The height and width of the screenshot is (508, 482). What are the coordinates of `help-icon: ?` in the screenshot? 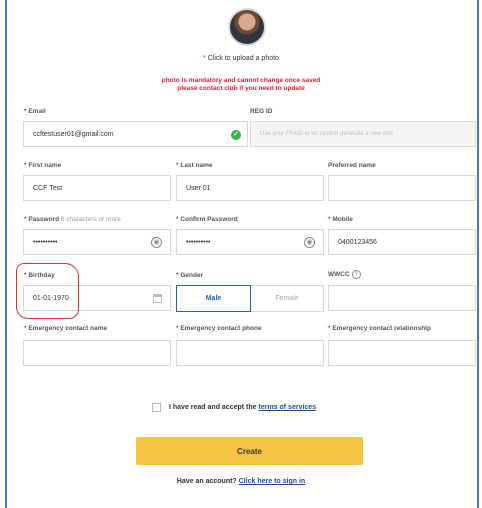 It's located at (356, 274).